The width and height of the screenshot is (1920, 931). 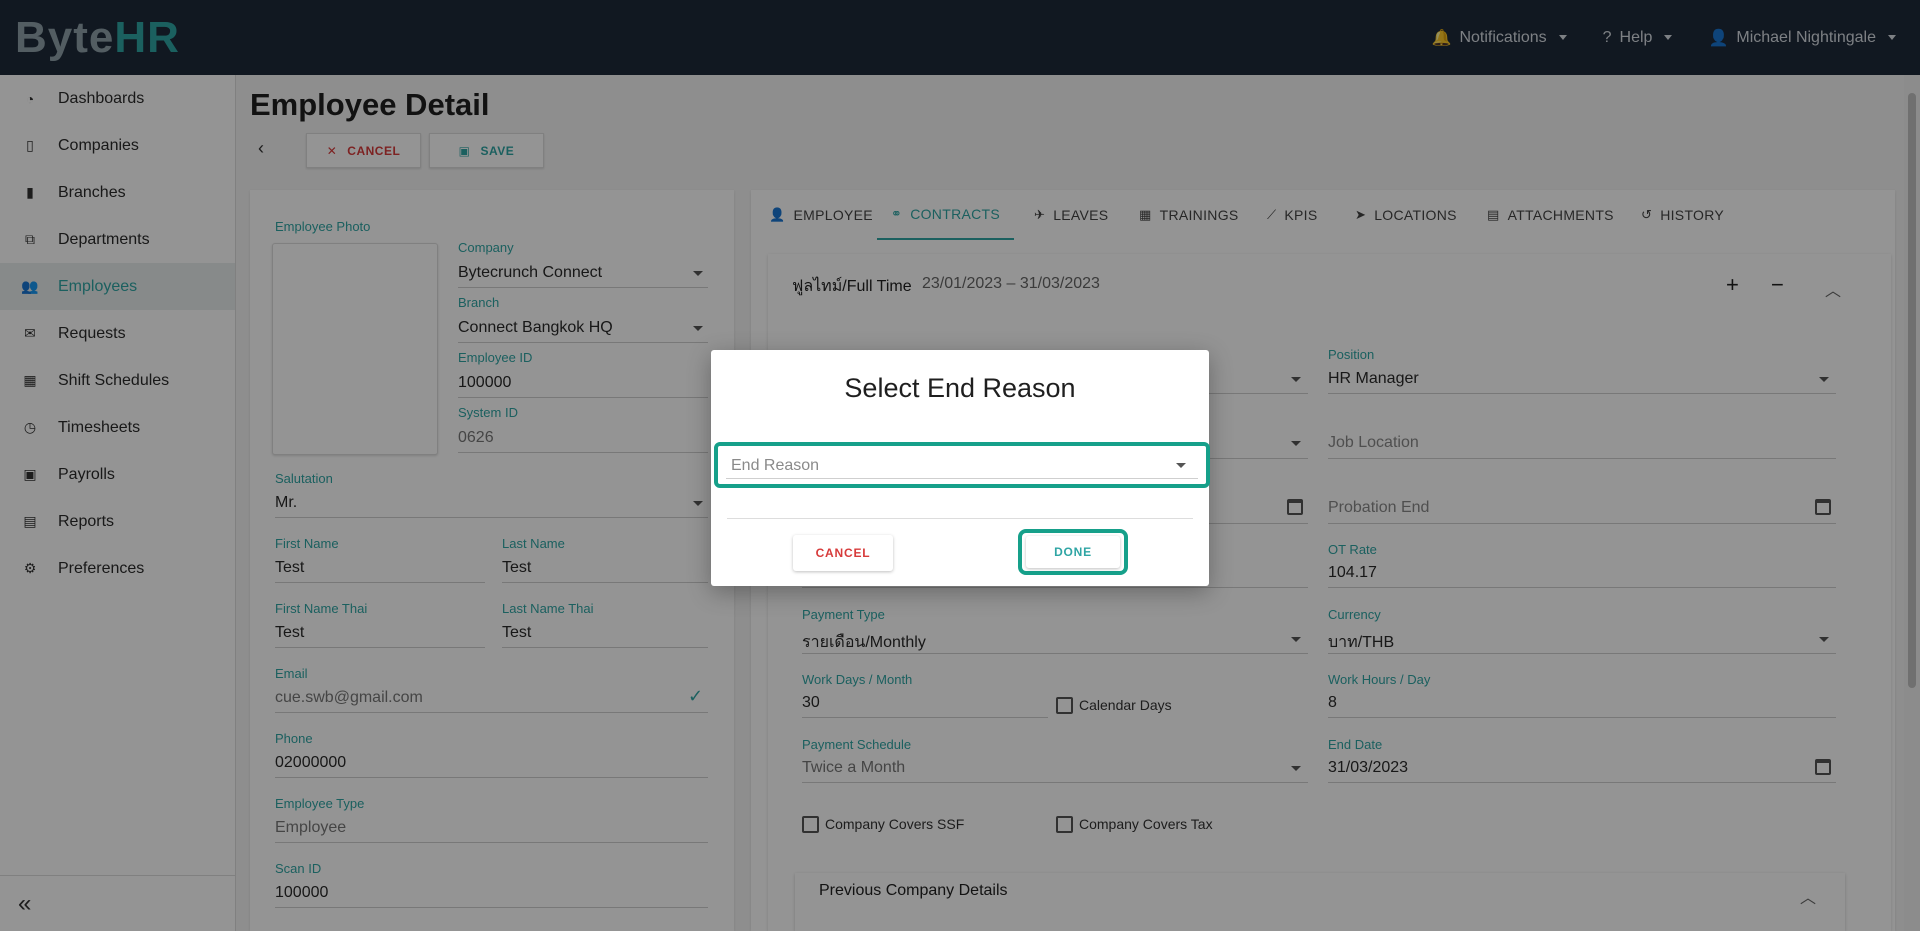 I want to click on chevron-down-icon, so click(x=1181, y=465).